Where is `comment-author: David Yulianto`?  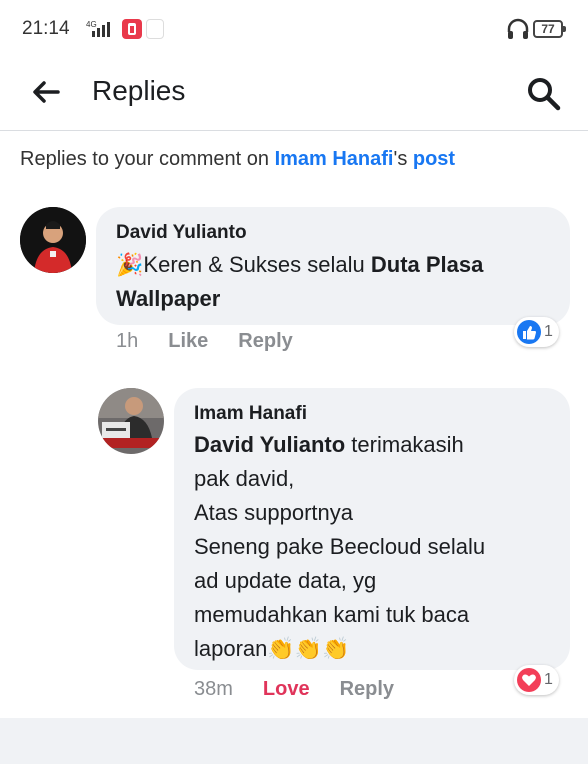
comment-author: David Yulianto is located at coordinates (181, 233).